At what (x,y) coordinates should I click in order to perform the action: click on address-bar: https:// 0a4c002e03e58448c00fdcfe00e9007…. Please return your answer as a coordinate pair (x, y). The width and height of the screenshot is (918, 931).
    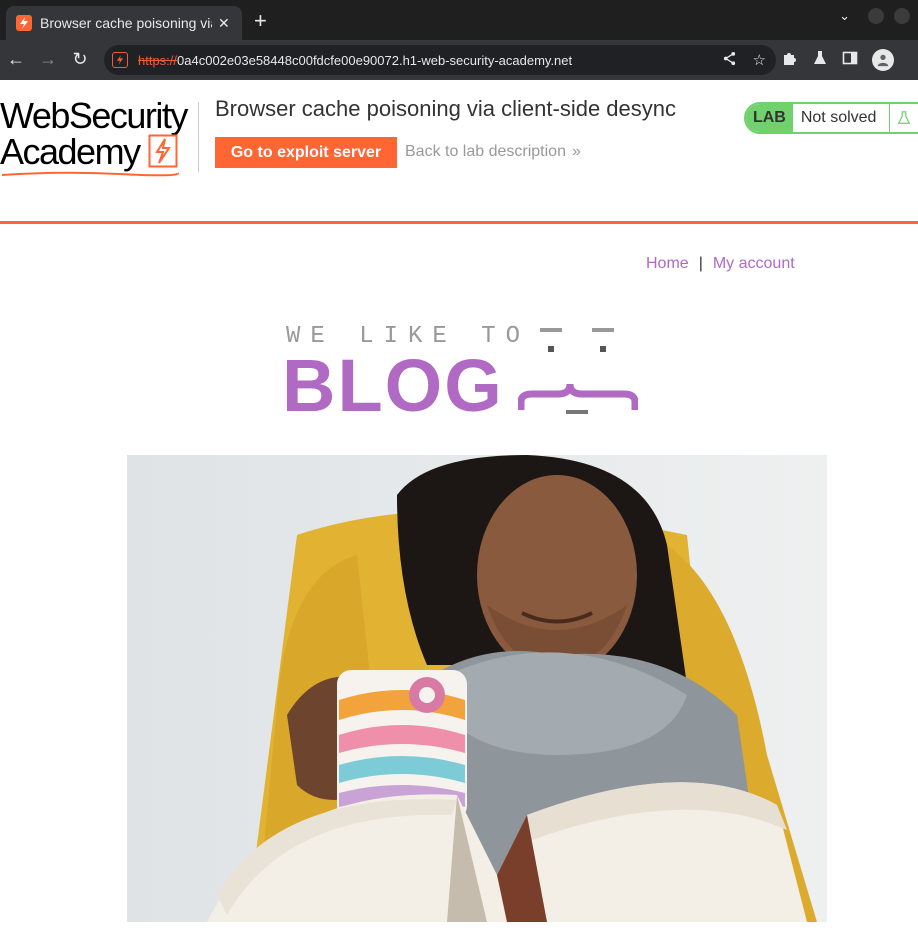
    Looking at the image, I should click on (440, 60).